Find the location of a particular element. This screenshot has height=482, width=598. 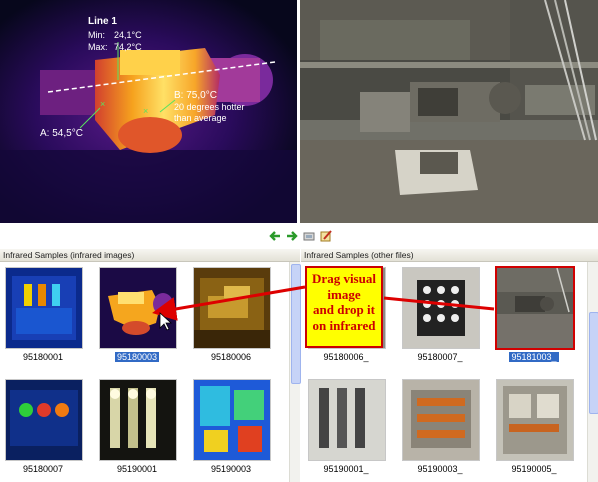

thumbnail-label: 95180007_ is located at coordinates (440, 357).